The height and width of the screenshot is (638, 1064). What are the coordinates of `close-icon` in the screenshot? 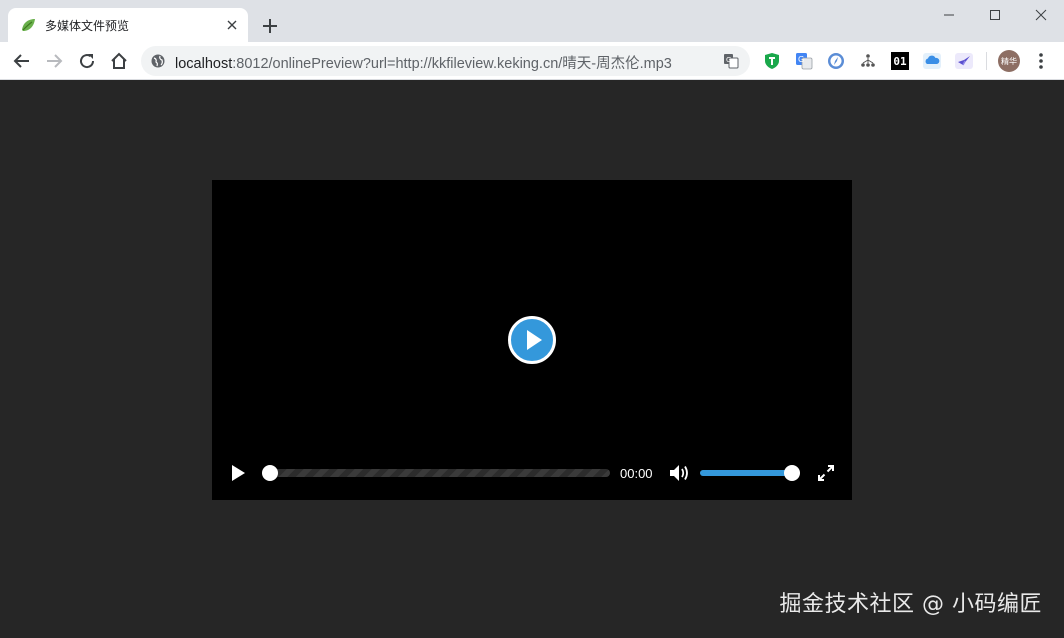 It's located at (1041, 15).